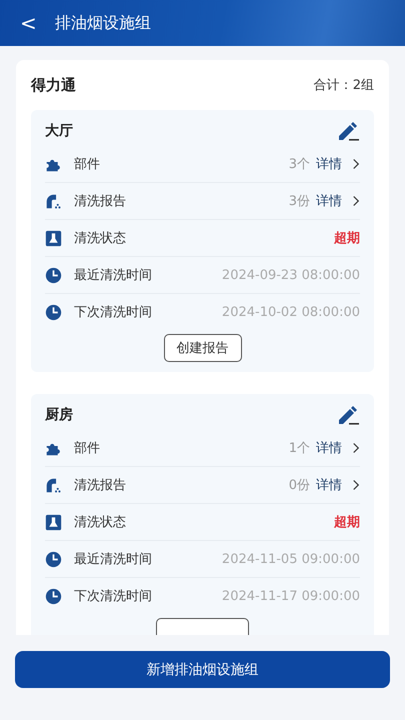 This screenshot has width=405, height=720. What do you see at coordinates (28, 23) in the screenshot?
I see `back-button: <` at bounding box center [28, 23].